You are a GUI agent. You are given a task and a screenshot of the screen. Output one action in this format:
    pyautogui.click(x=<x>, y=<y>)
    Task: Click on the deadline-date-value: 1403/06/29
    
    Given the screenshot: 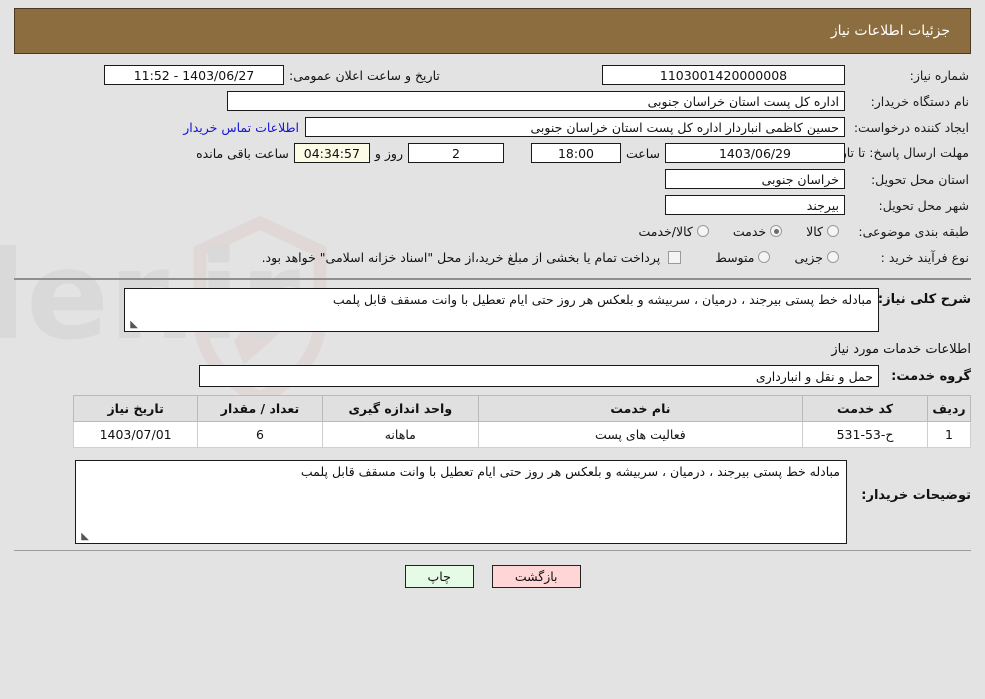 What is the action you would take?
    pyautogui.click(x=755, y=153)
    